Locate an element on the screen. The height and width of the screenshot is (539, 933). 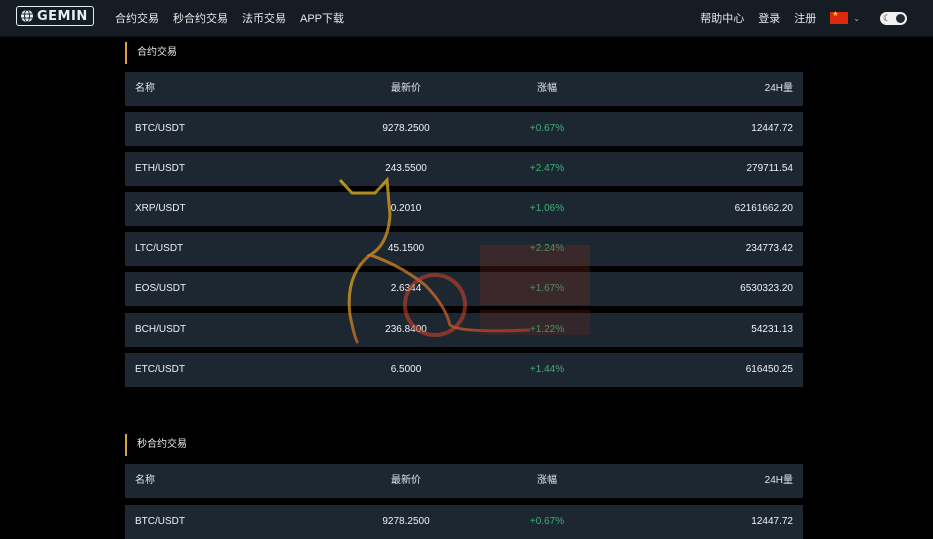
main-nav: 合约交易 秒合约交易 法币交易 APP下载 is located at coordinates (236, 18).